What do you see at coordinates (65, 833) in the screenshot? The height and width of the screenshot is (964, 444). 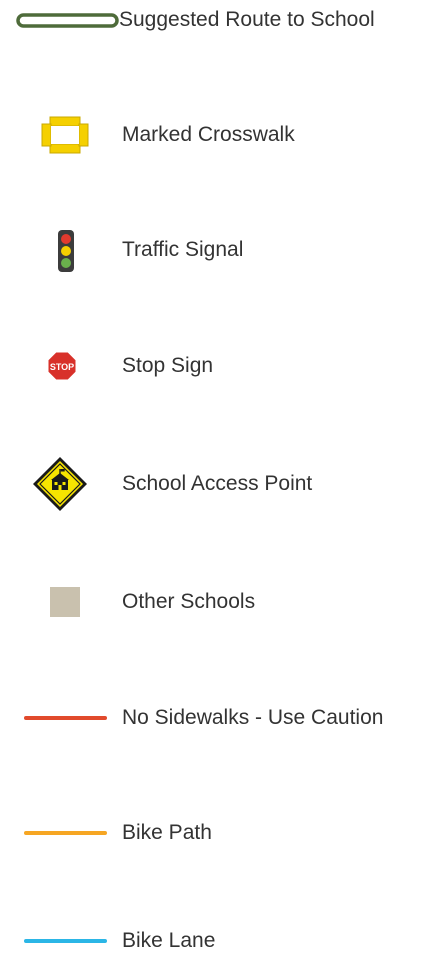 I see `orange-line-icon` at bounding box center [65, 833].